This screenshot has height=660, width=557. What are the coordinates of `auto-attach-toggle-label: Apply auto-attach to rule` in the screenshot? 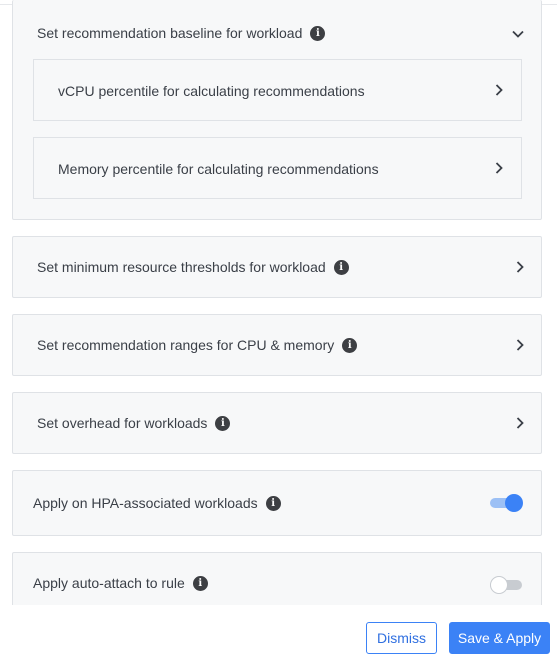 It's located at (109, 583).